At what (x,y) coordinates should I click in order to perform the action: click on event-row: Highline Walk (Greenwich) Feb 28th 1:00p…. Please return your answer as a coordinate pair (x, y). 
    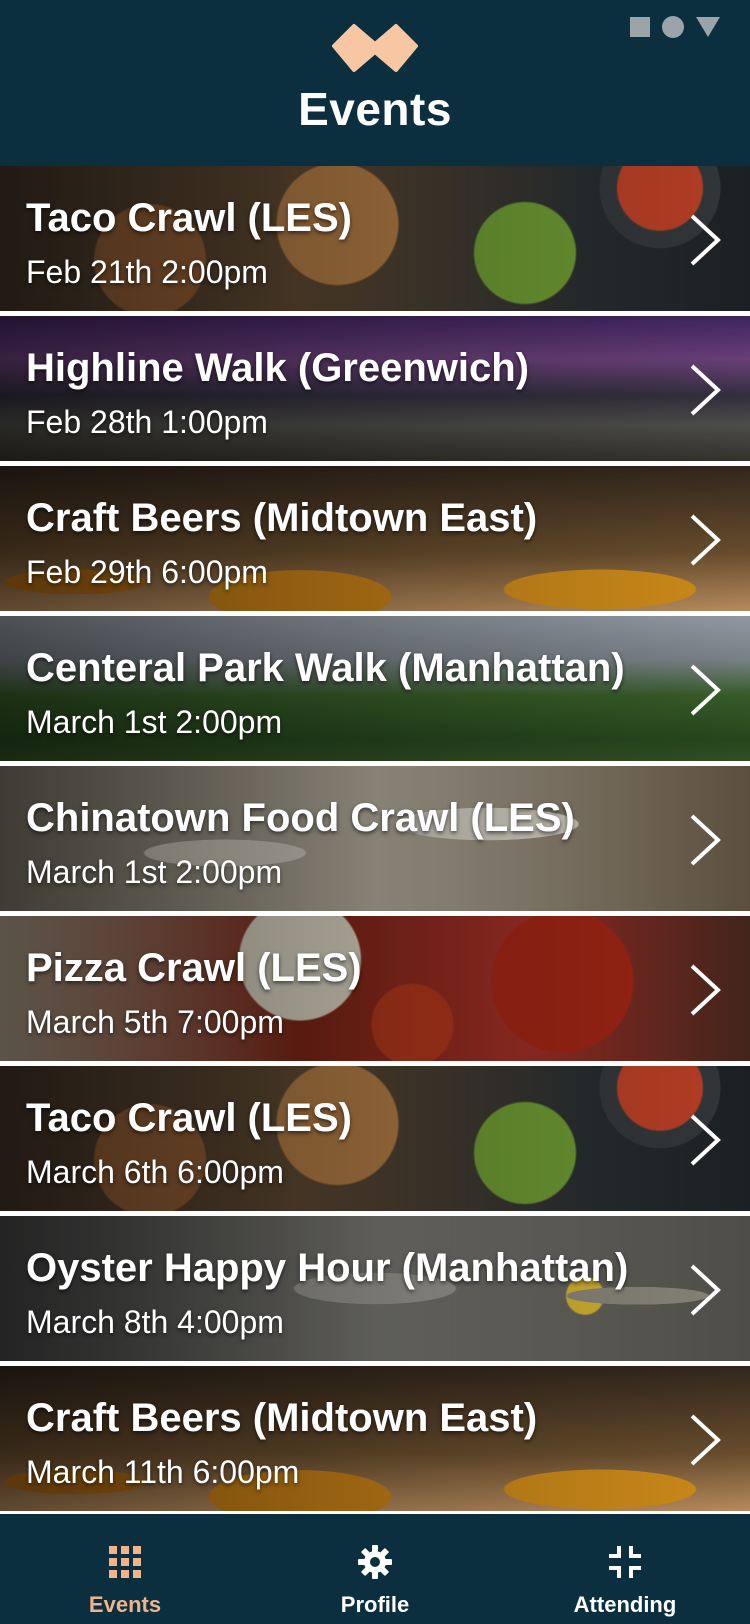
    Looking at the image, I should click on (375, 388).